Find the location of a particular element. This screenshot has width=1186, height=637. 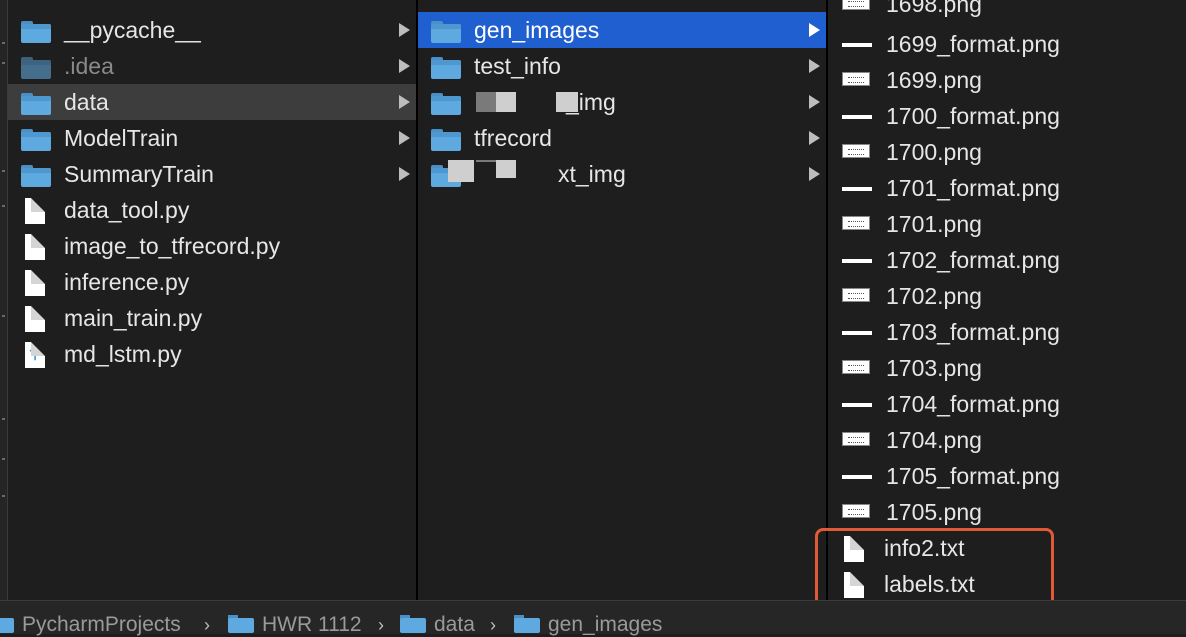

item-label: inference.py is located at coordinates (127, 282).